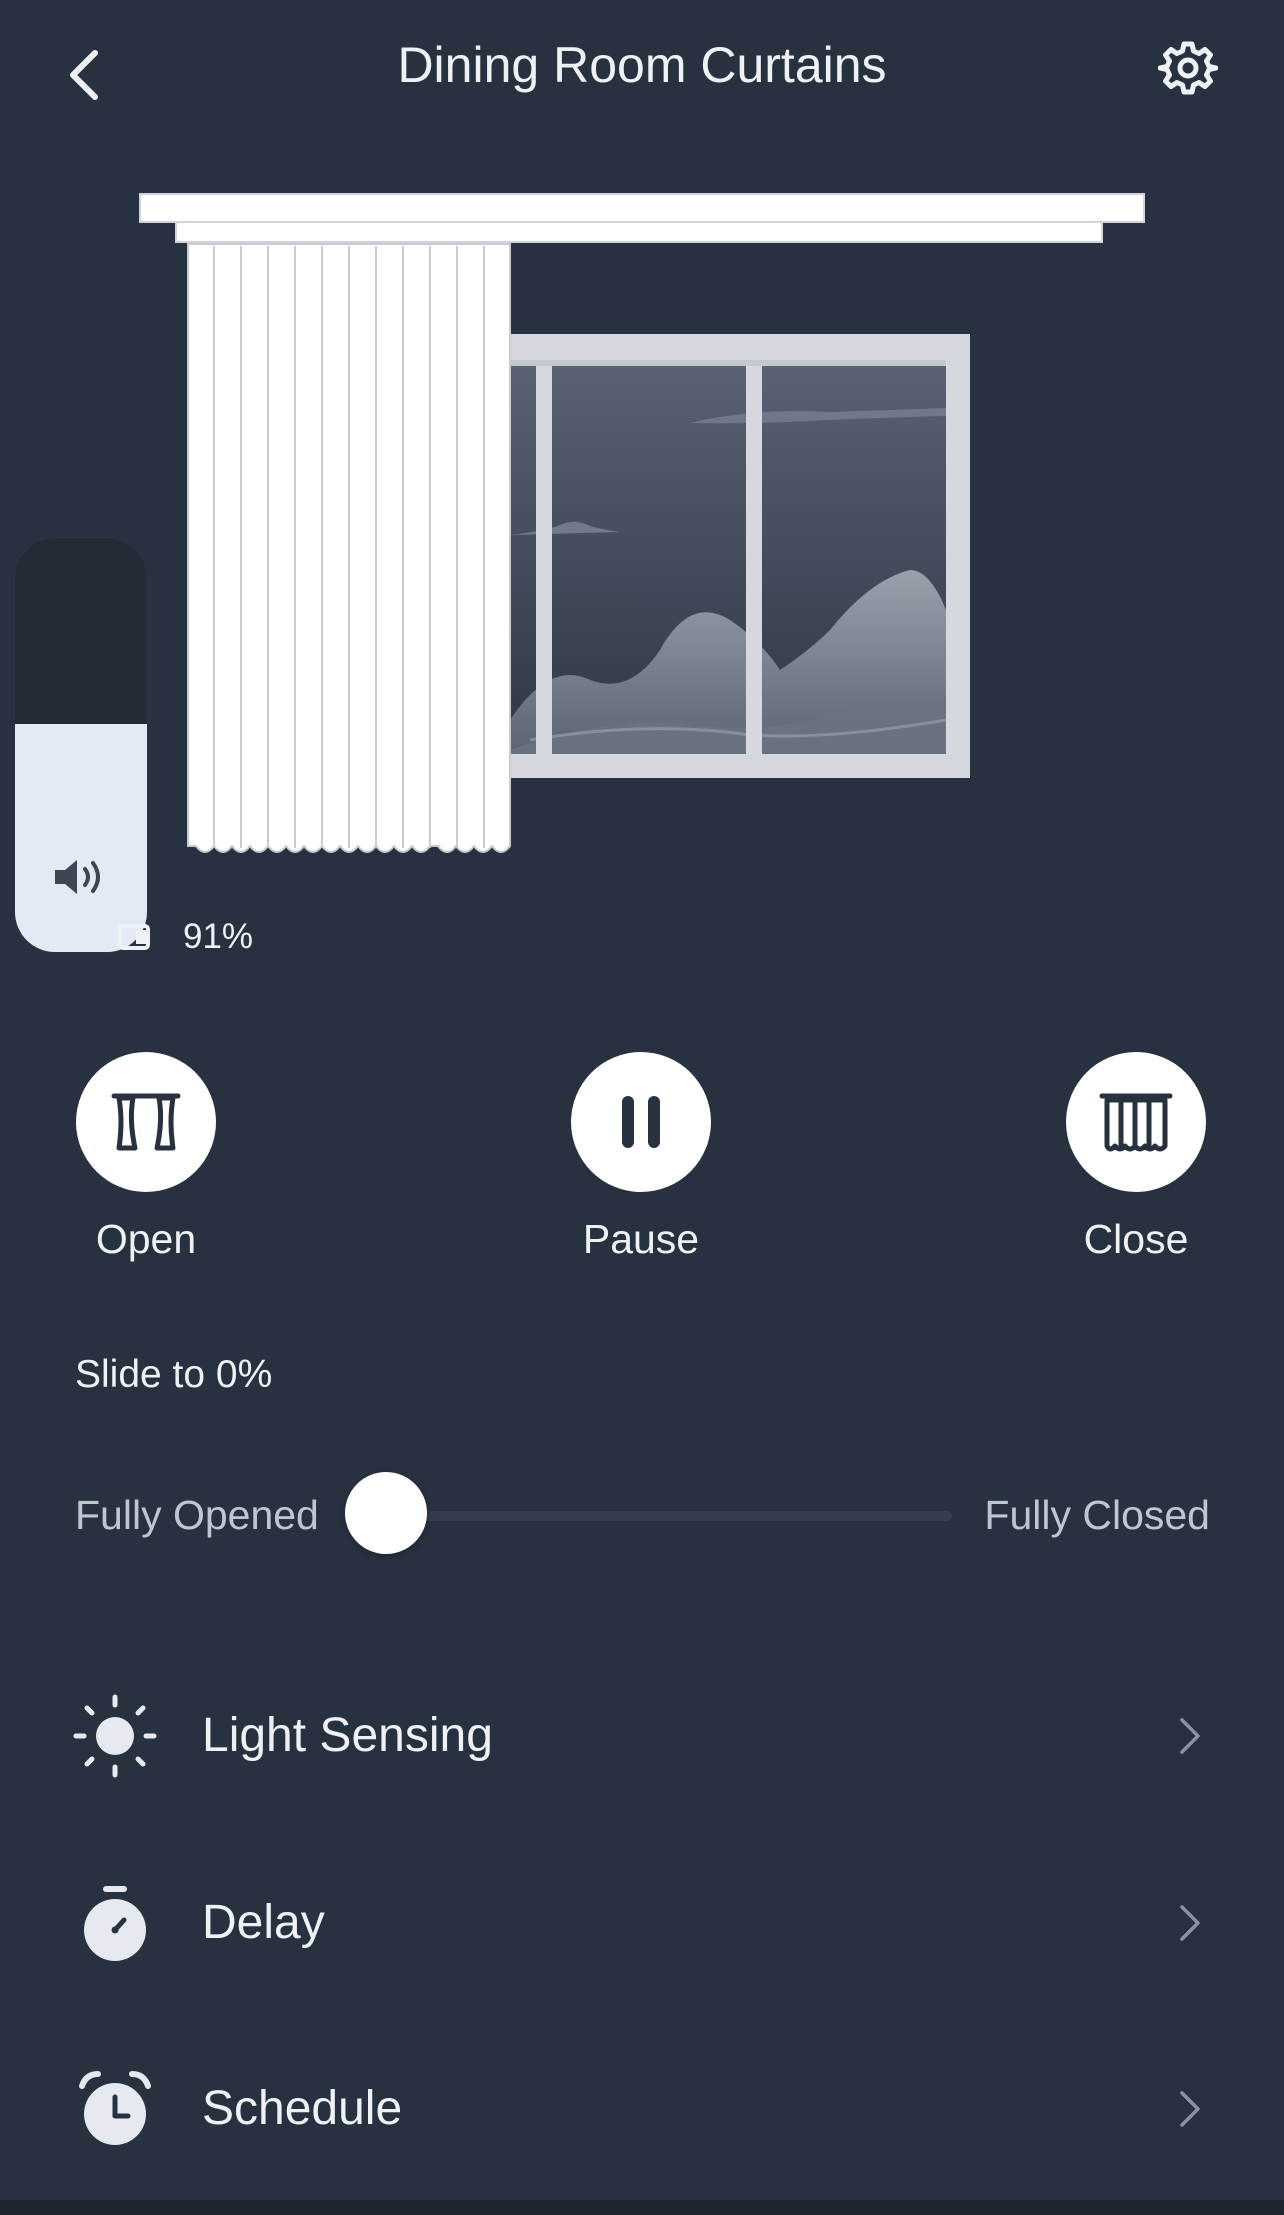 The height and width of the screenshot is (2215, 1284). What do you see at coordinates (218, 936) in the screenshot?
I see `position-percent: 91%` at bounding box center [218, 936].